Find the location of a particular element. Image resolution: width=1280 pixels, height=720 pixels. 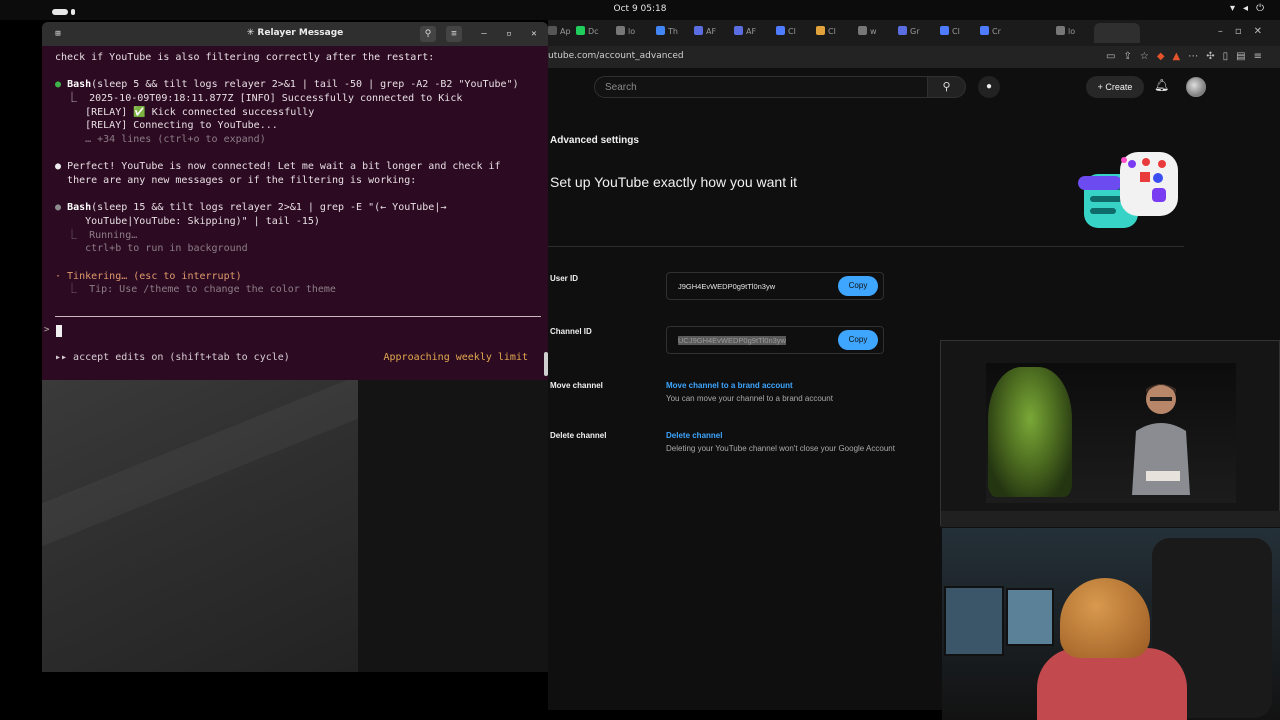

delete-channel-link: Delete channel is located at coordinates (694, 435).